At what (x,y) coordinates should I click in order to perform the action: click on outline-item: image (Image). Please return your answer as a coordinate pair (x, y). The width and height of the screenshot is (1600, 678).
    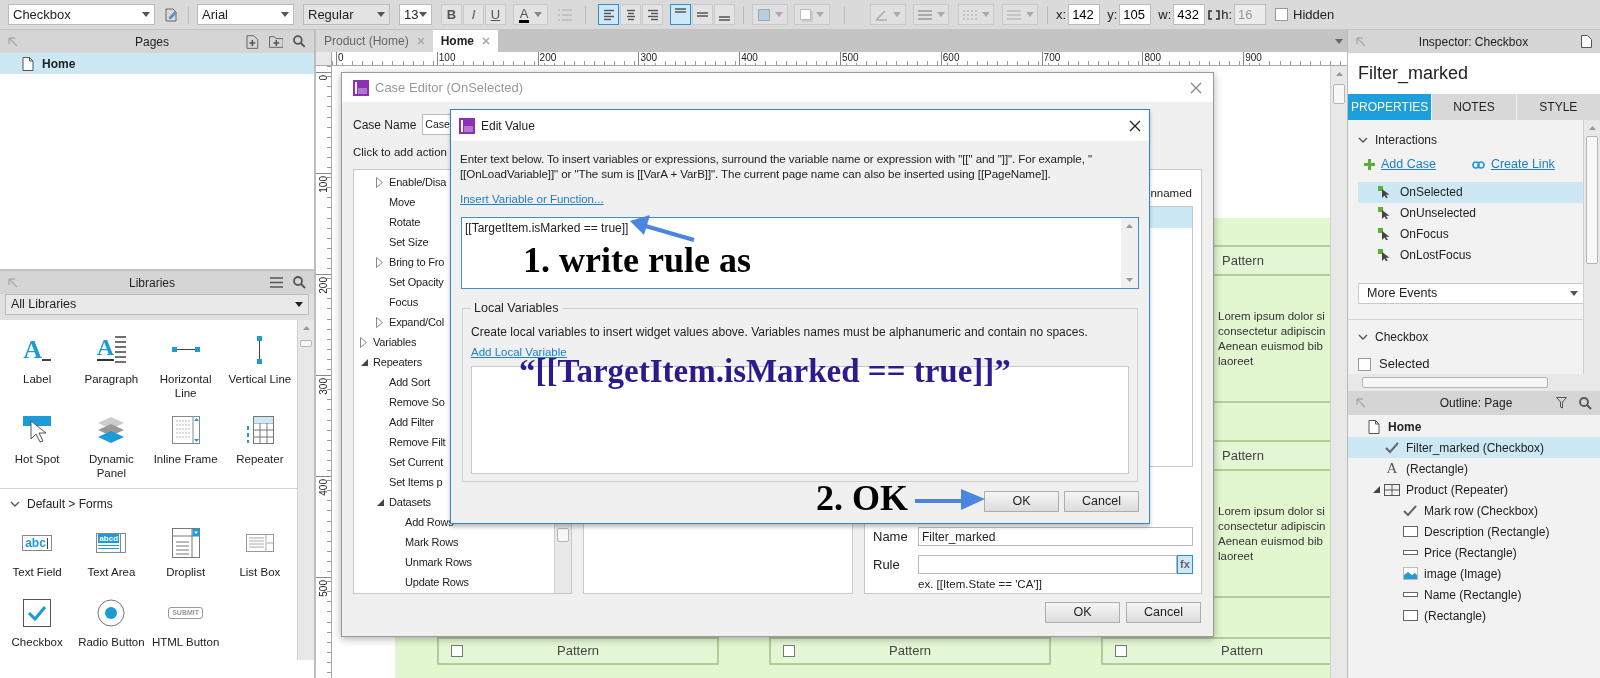
    Looking at the image, I should click on (1474, 573).